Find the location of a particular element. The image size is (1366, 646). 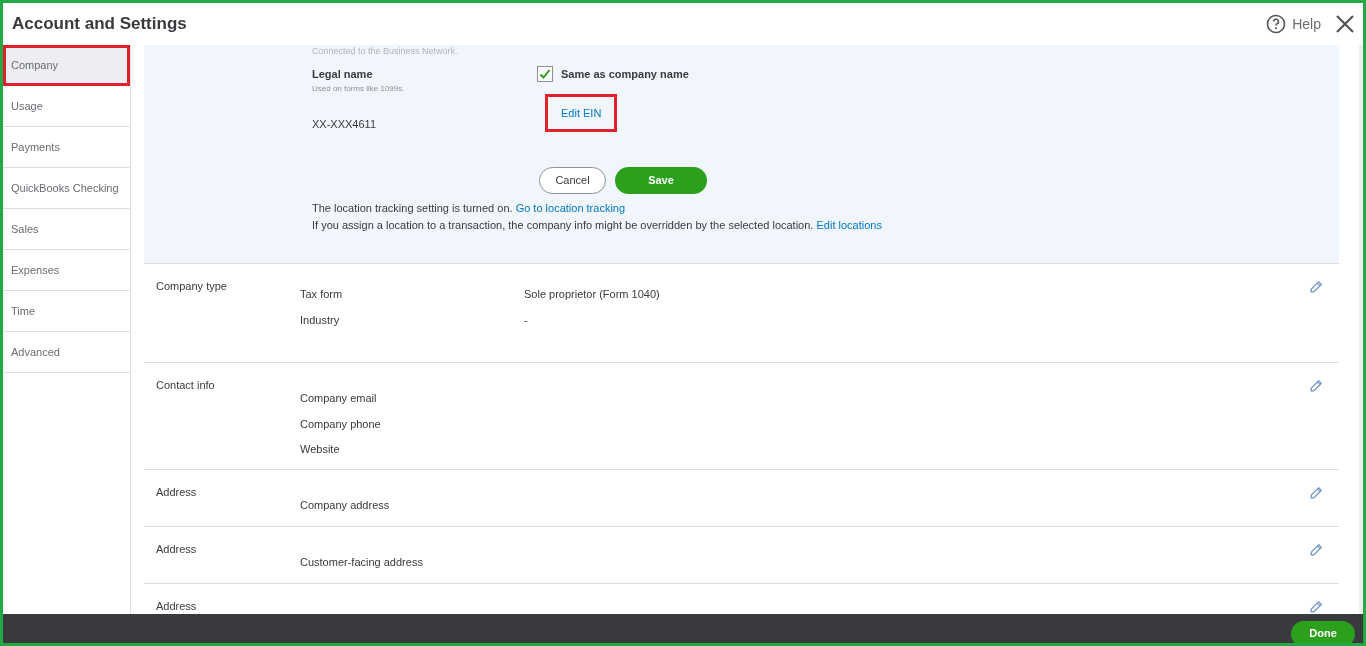

field-label: Company phone is located at coordinates (341, 424).